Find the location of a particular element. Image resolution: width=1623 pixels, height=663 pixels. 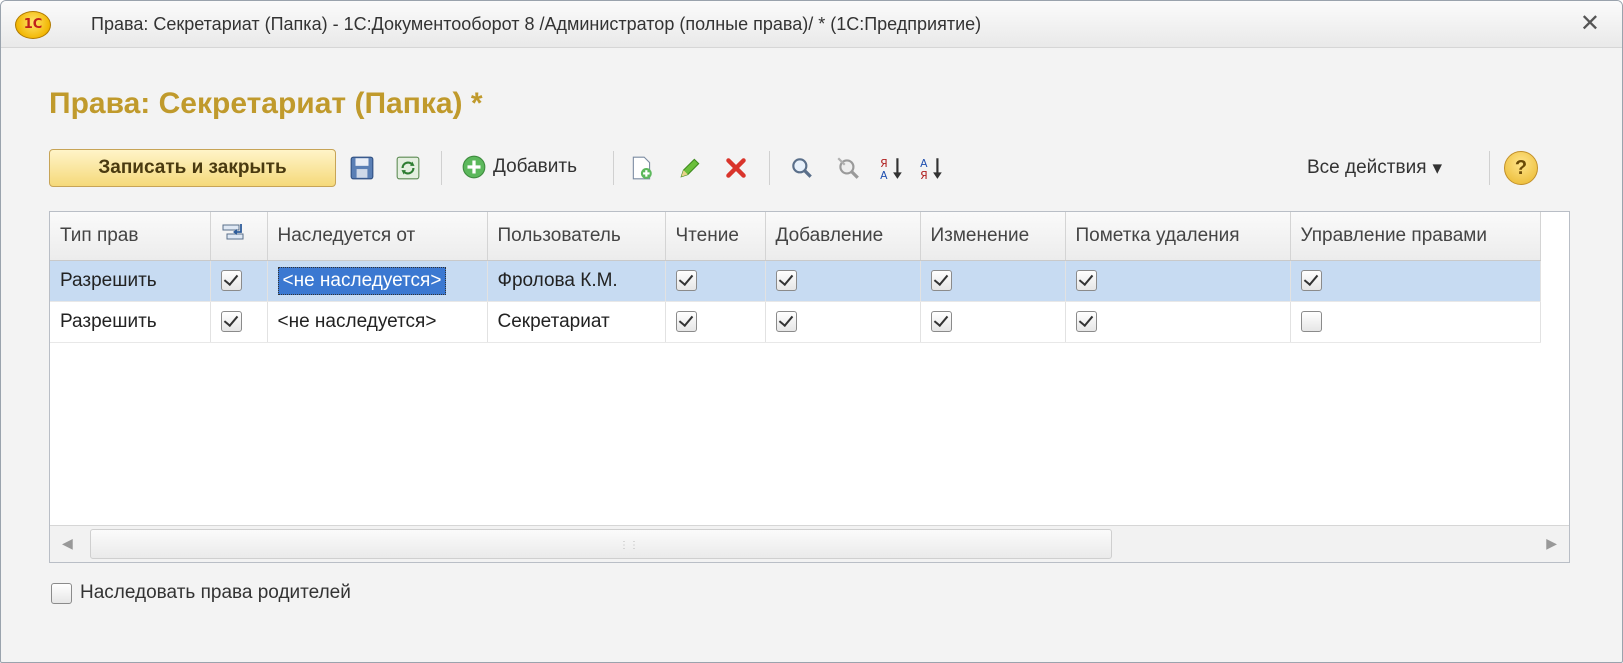

column-header-manage-rights: Управление правами is located at coordinates (1415, 236).